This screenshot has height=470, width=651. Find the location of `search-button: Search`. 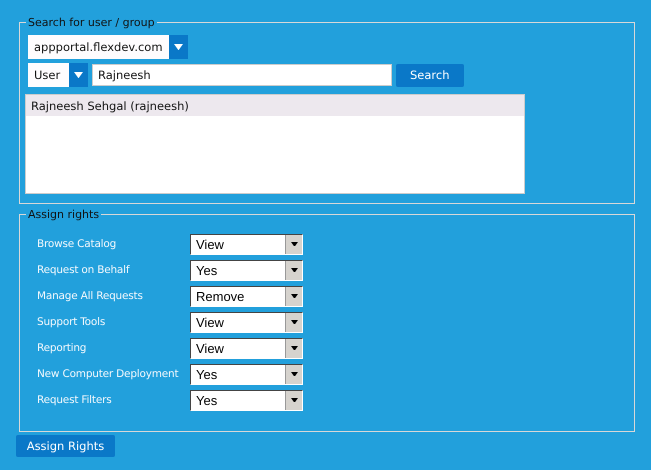

search-button: Search is located at coordinates (430, 75).